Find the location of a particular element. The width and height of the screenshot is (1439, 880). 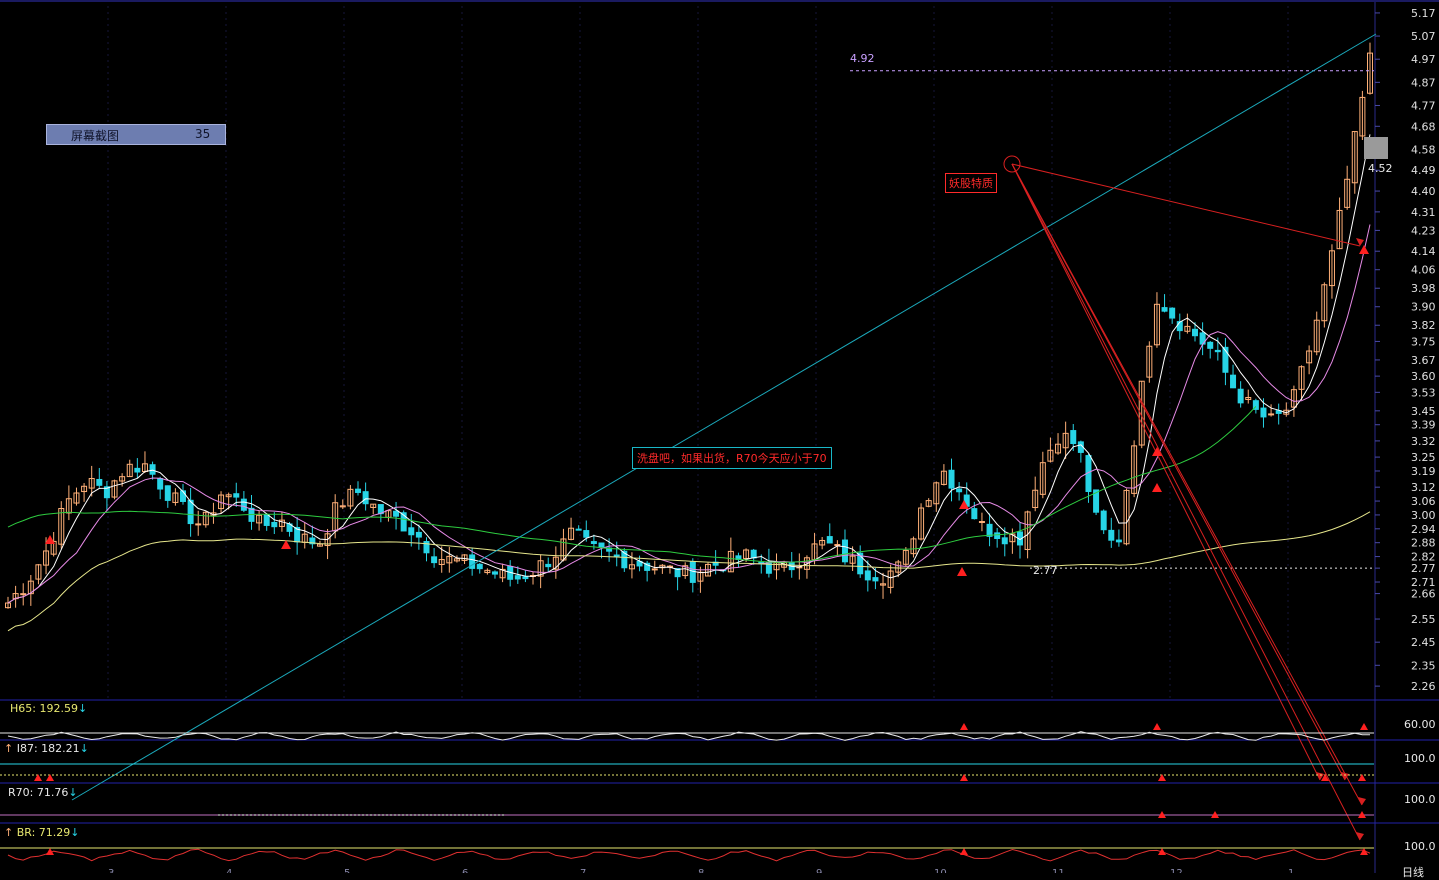

indicator-i87-ref: 100.0 is located at coordinates (1420, 758).